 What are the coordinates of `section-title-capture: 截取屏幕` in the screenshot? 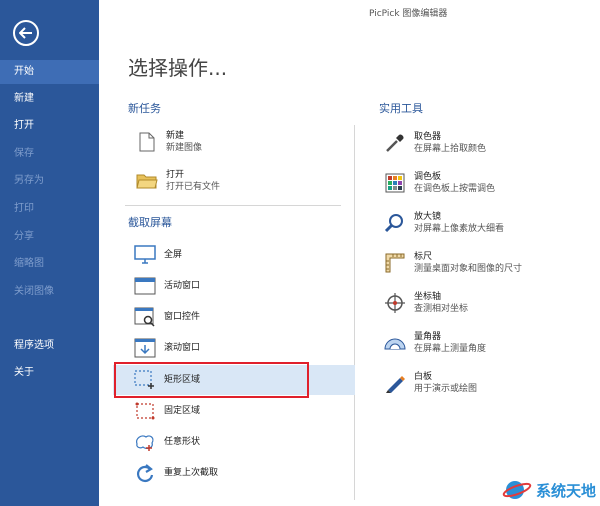 It's located at (150, 222).